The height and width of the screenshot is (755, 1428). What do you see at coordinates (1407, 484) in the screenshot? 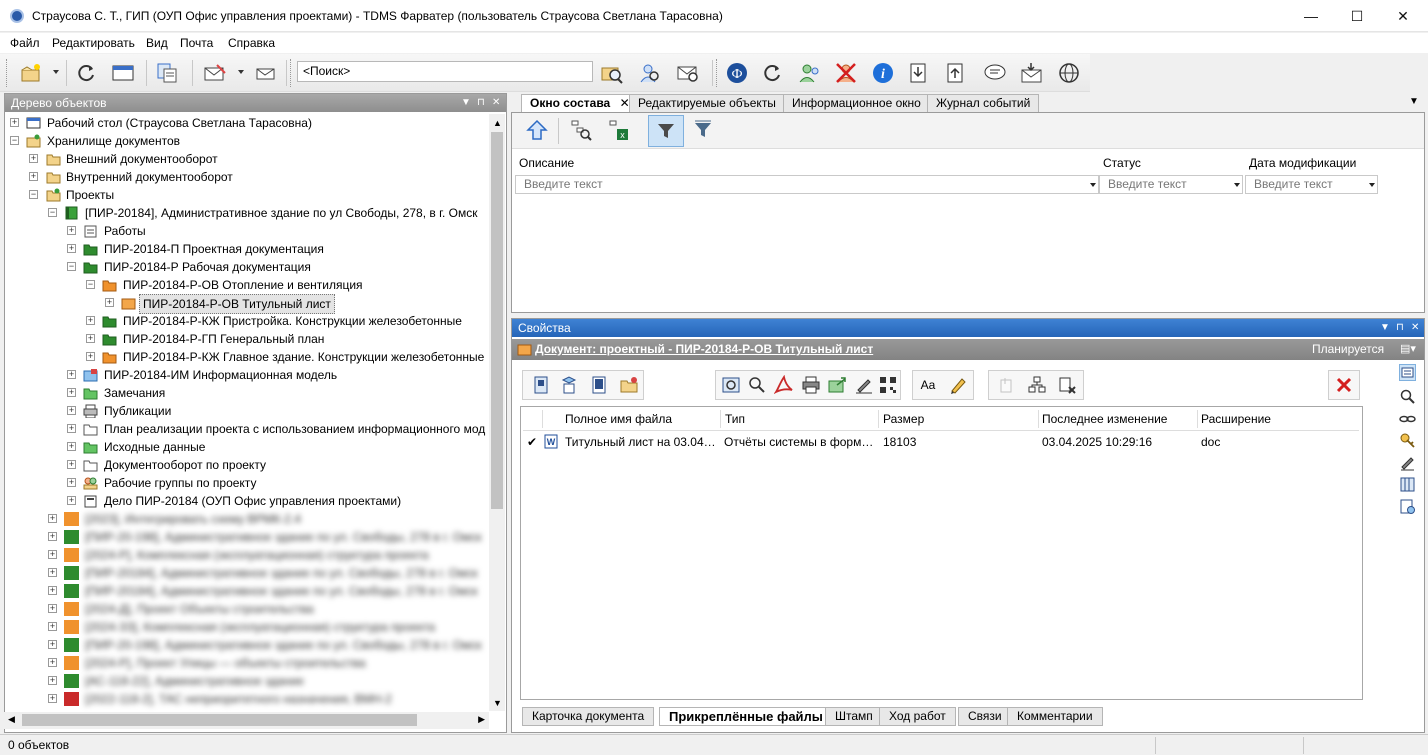
I see `book-icon` at bounding box center [1407, 484].